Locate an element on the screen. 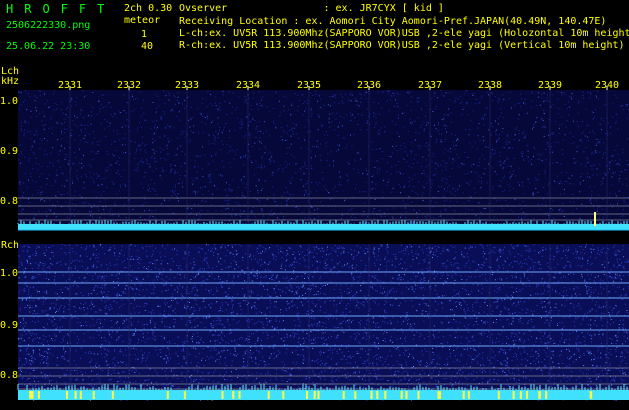 The image size is (629, 410). lch-baseline is located at coordinates (323, 227).